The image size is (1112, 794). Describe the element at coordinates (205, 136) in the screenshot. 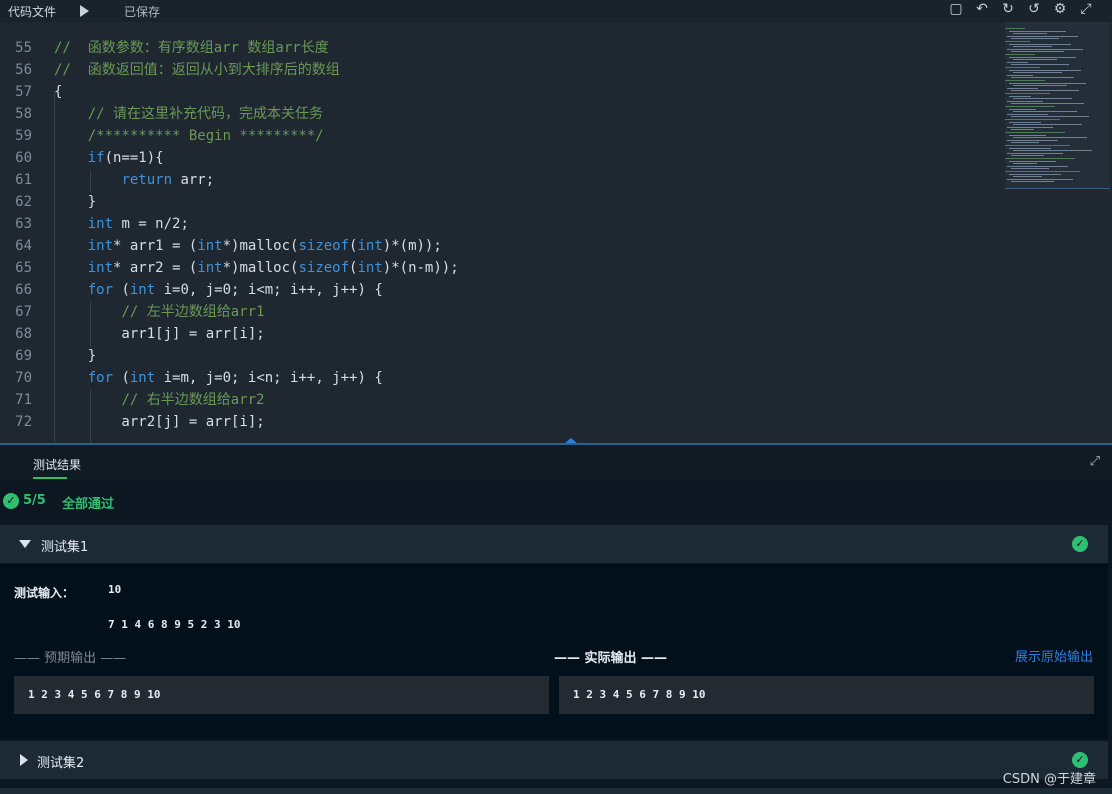

I see `code-text: /********** Begin *********/` at that location.